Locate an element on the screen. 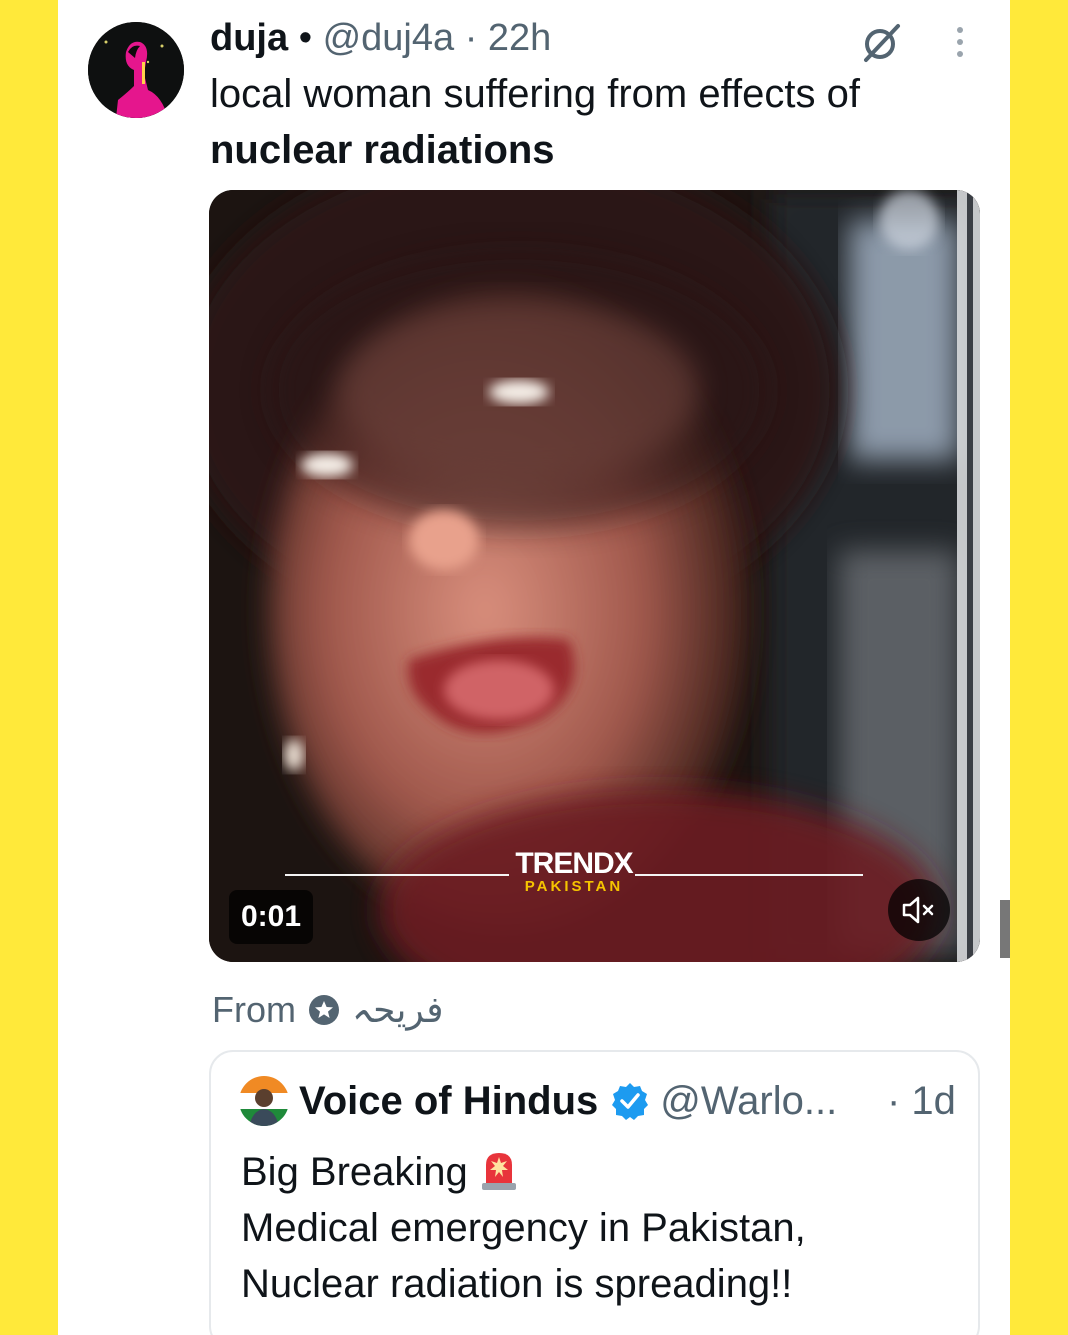 The image size is (1068, 1335). author-name: duja is located at coordinates (249, 38).